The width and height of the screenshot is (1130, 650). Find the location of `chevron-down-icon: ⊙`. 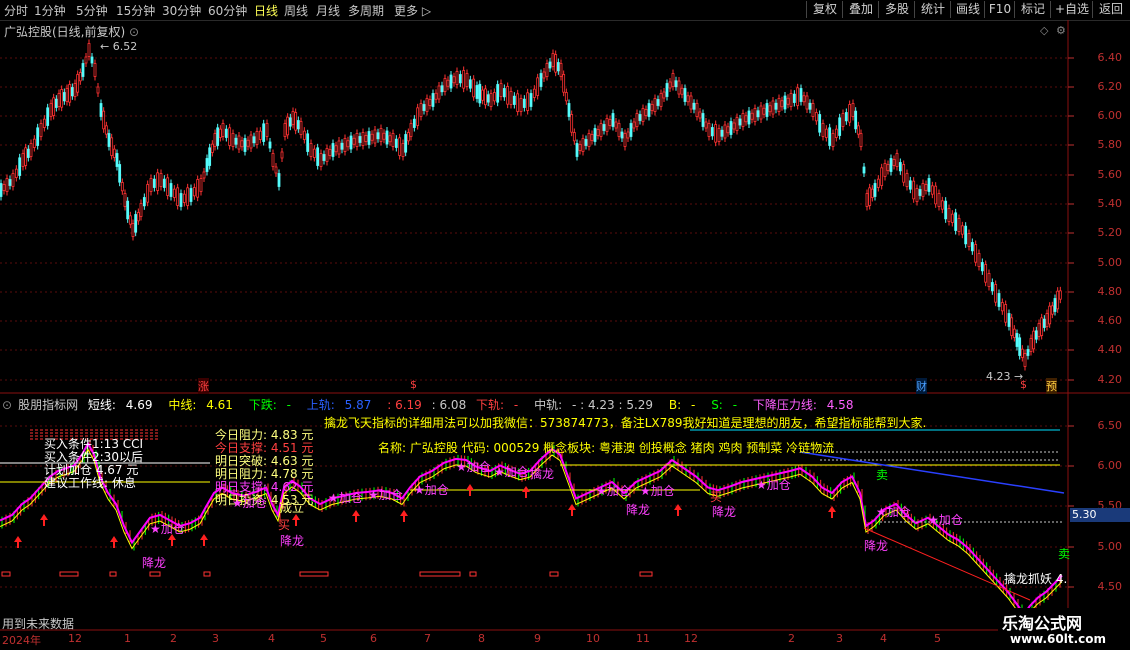

chevron-down-icon: ⊙ is located at coordinates (134, 32).